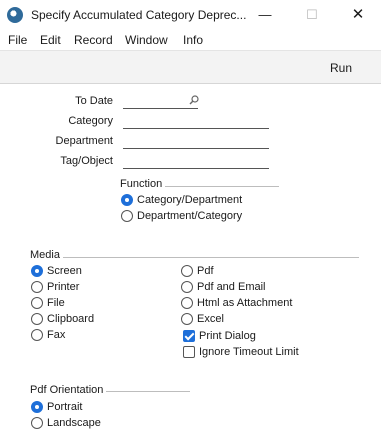  I want to click on category-label: Category, so click(90, 121).